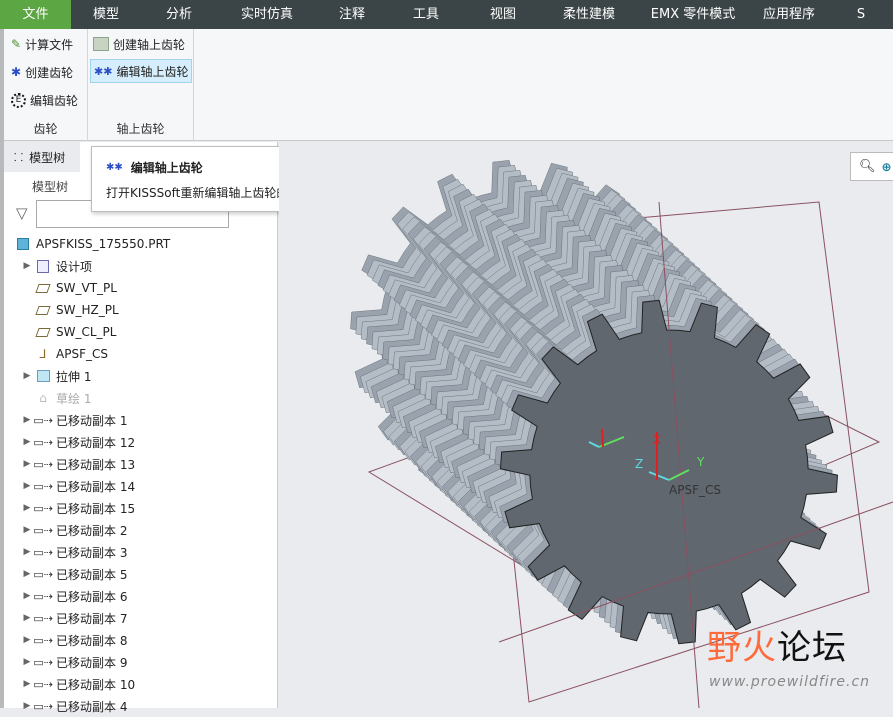 The height and width of the screenshot is (717, 893). What do you see at coordinates (92, 640) in the screenshot?
I see `tree-item-label: 已移动副本 8` at bounding box center [92, 640].